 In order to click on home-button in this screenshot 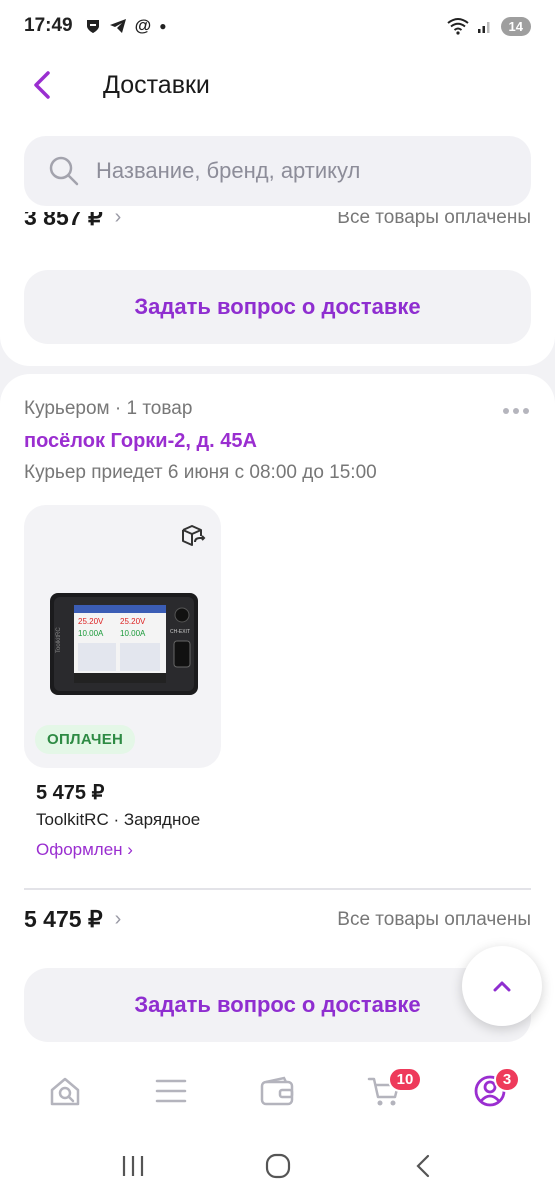, I will do `click(278, 1166)`.